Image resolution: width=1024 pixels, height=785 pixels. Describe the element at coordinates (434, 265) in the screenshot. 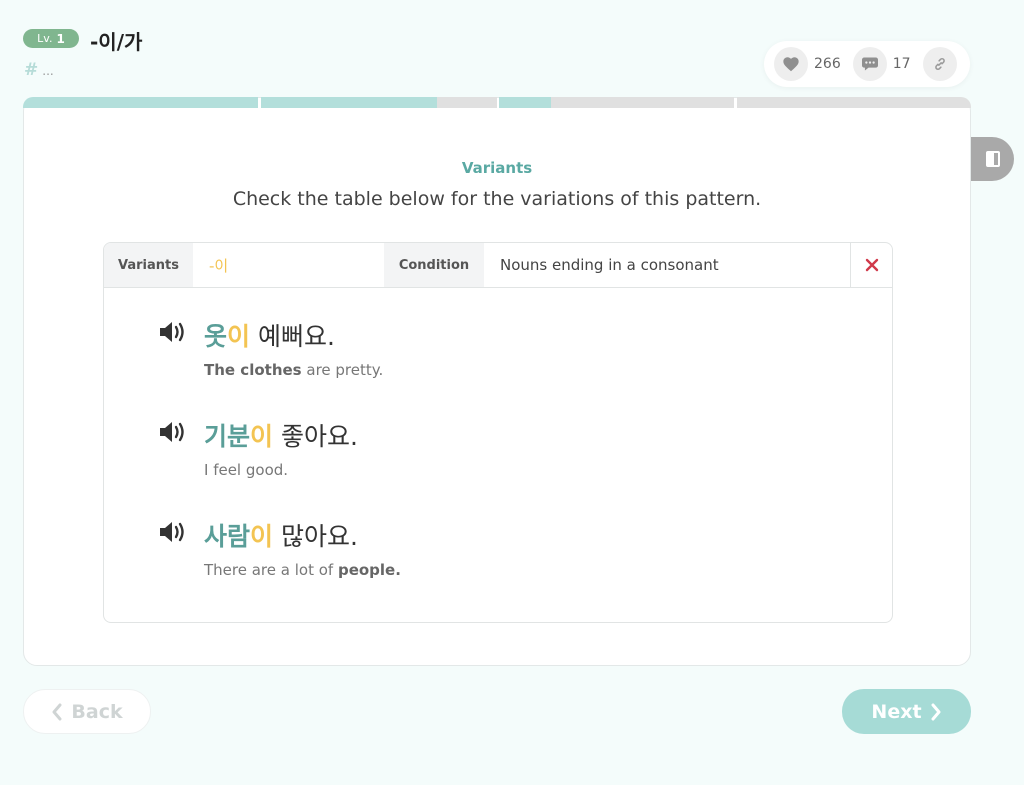

I see `condition-label: Condition` at that location.